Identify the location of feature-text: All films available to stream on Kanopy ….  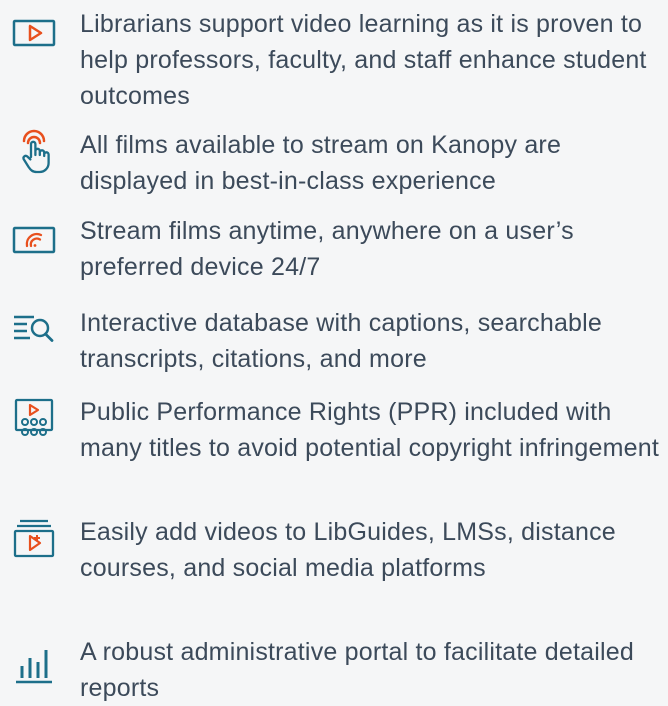
(321, 163).